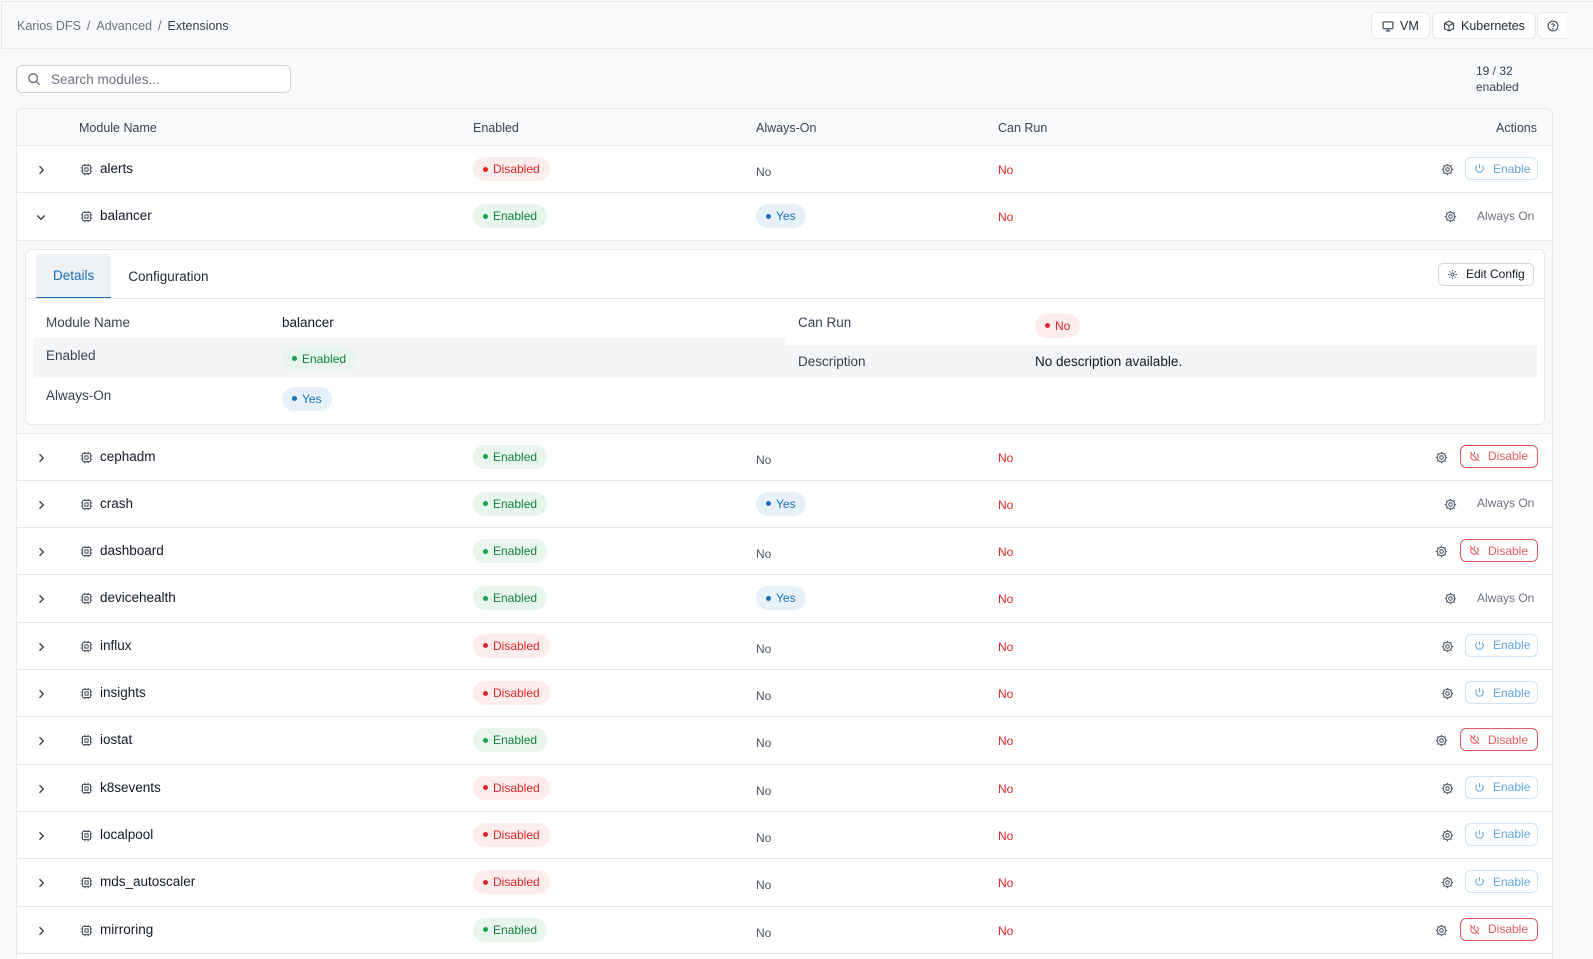 The width and height of the screenshot is (1593, 959). What do you see at coordinates (1063, 325) in the screenshot?
I see `status-badge-label: No` at bounding box center [1063, 325].